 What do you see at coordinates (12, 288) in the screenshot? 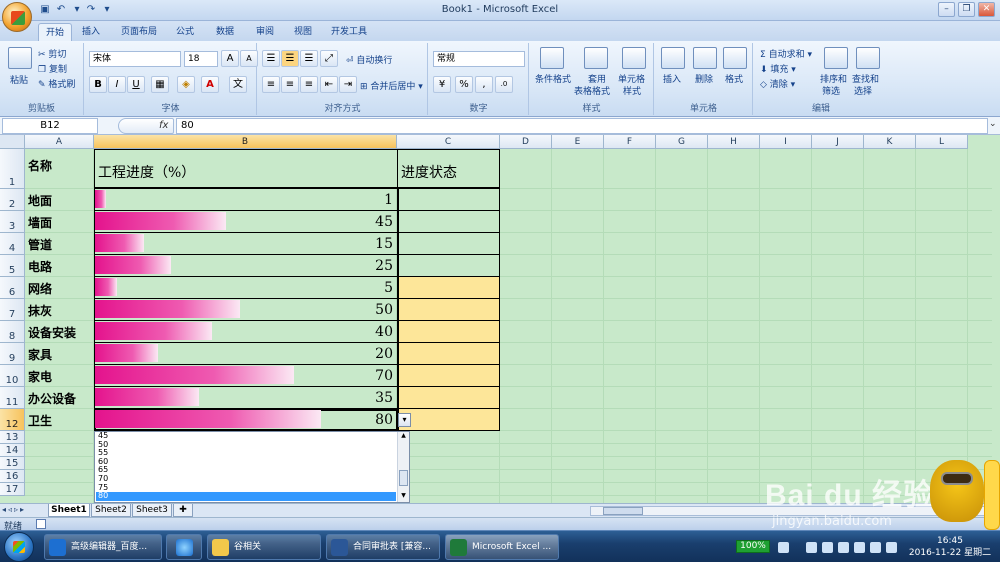
I see `row-header-6: 6` at bounding box center [12, 288].